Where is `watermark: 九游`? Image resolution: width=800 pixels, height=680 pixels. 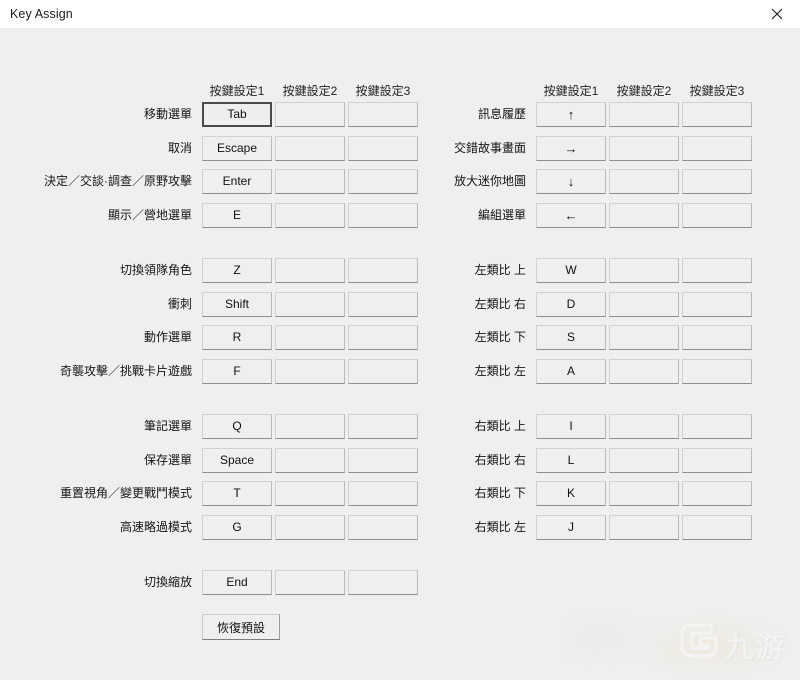
watermark: 九游 is located at coordinates (680, 639).